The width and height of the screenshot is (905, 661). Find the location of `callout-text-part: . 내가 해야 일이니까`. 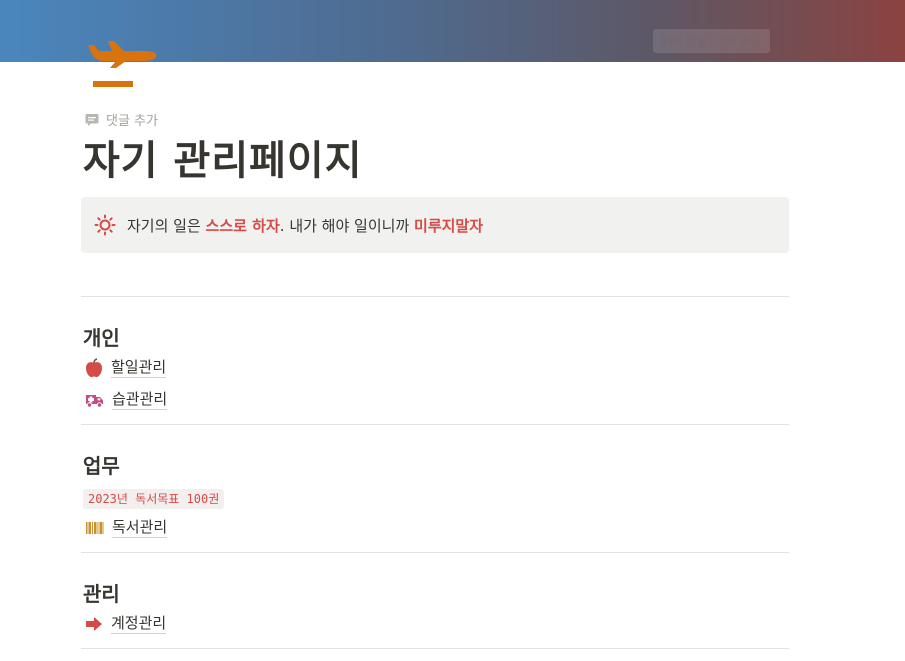

callout-text-part: . 내가 해야 일이니까 is located at coordinates (347, 225).